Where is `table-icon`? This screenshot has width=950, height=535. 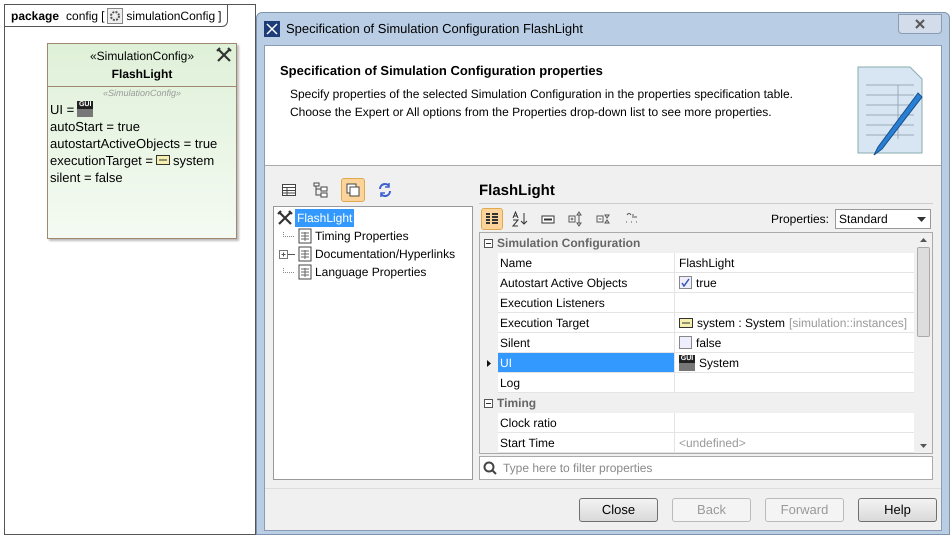 table-icon is located at coordinates (289, 190).